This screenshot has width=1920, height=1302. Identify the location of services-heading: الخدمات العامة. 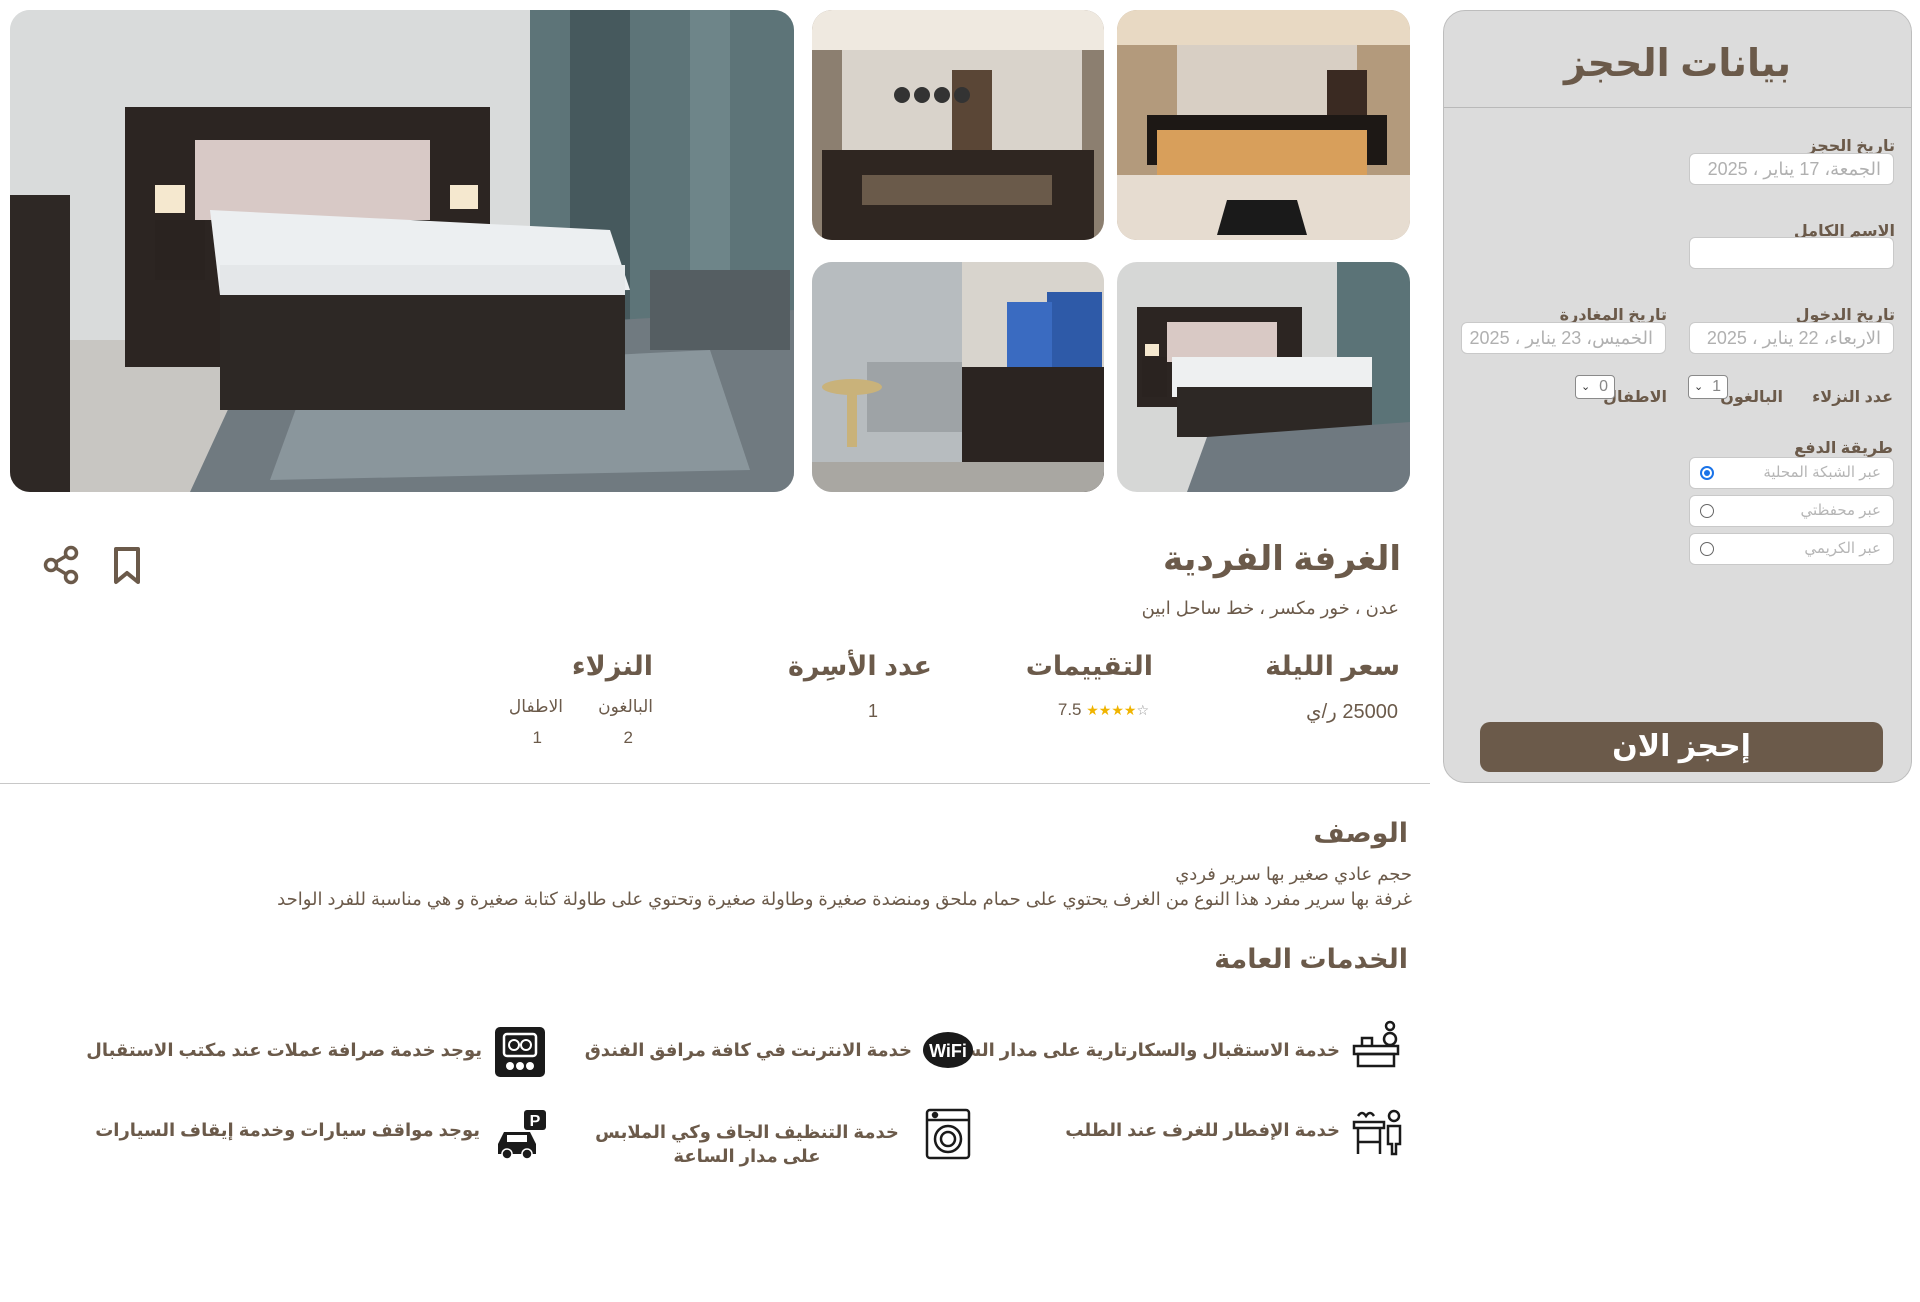
(1311, 959).